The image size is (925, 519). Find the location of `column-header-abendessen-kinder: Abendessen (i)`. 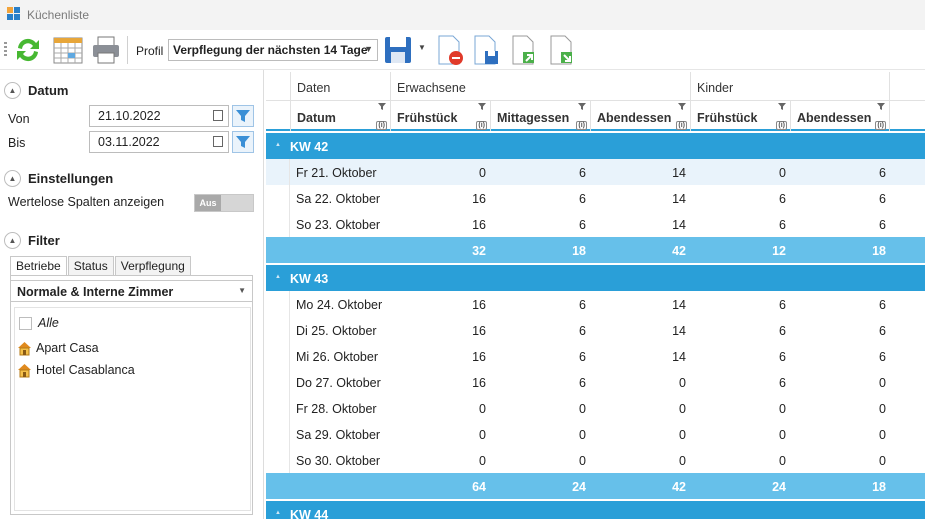

column-header-abendessen-kinder: Abendessen (i) is located at coordinates (840, 116).